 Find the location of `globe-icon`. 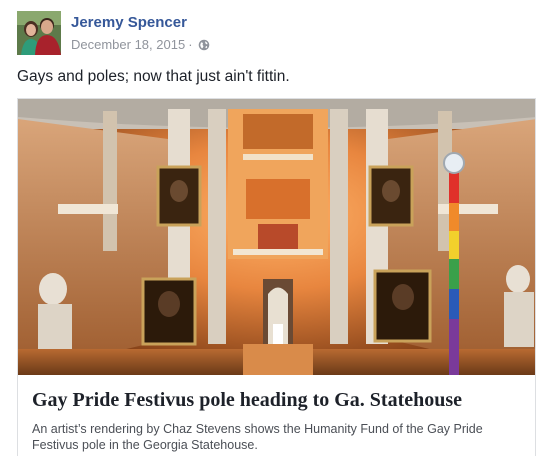

globe-icon is located at coordinates (204, 45).